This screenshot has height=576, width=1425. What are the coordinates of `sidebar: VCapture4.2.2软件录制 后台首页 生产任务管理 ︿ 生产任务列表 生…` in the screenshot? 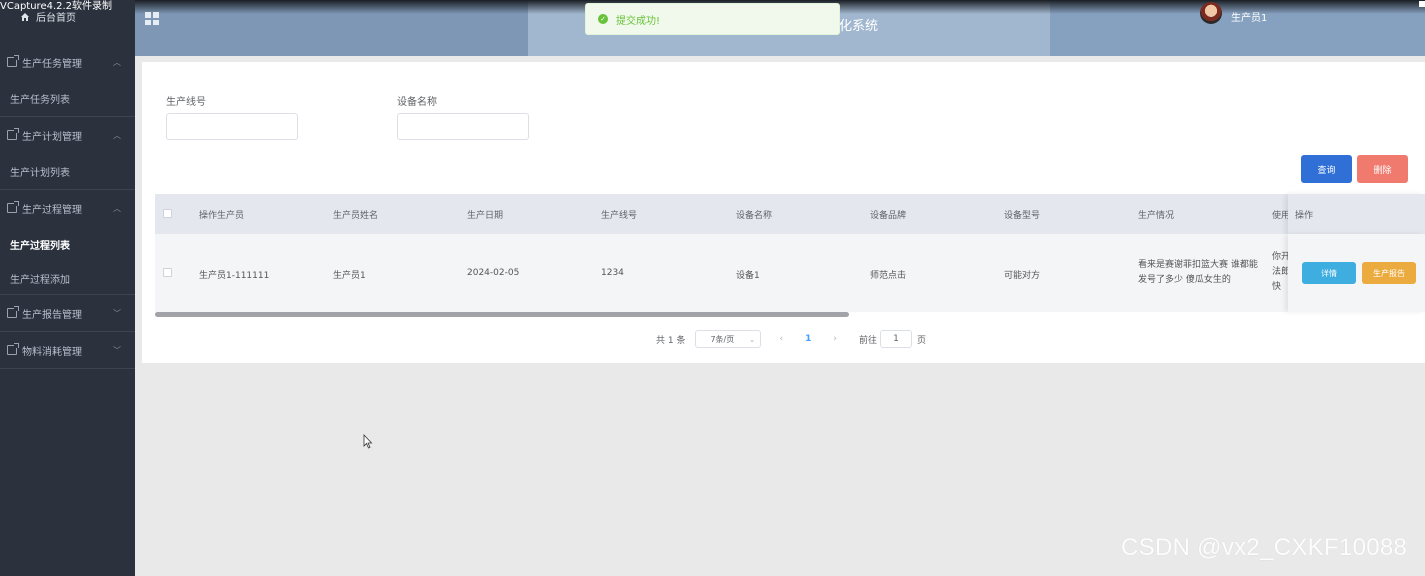 It's located at (67, 288).